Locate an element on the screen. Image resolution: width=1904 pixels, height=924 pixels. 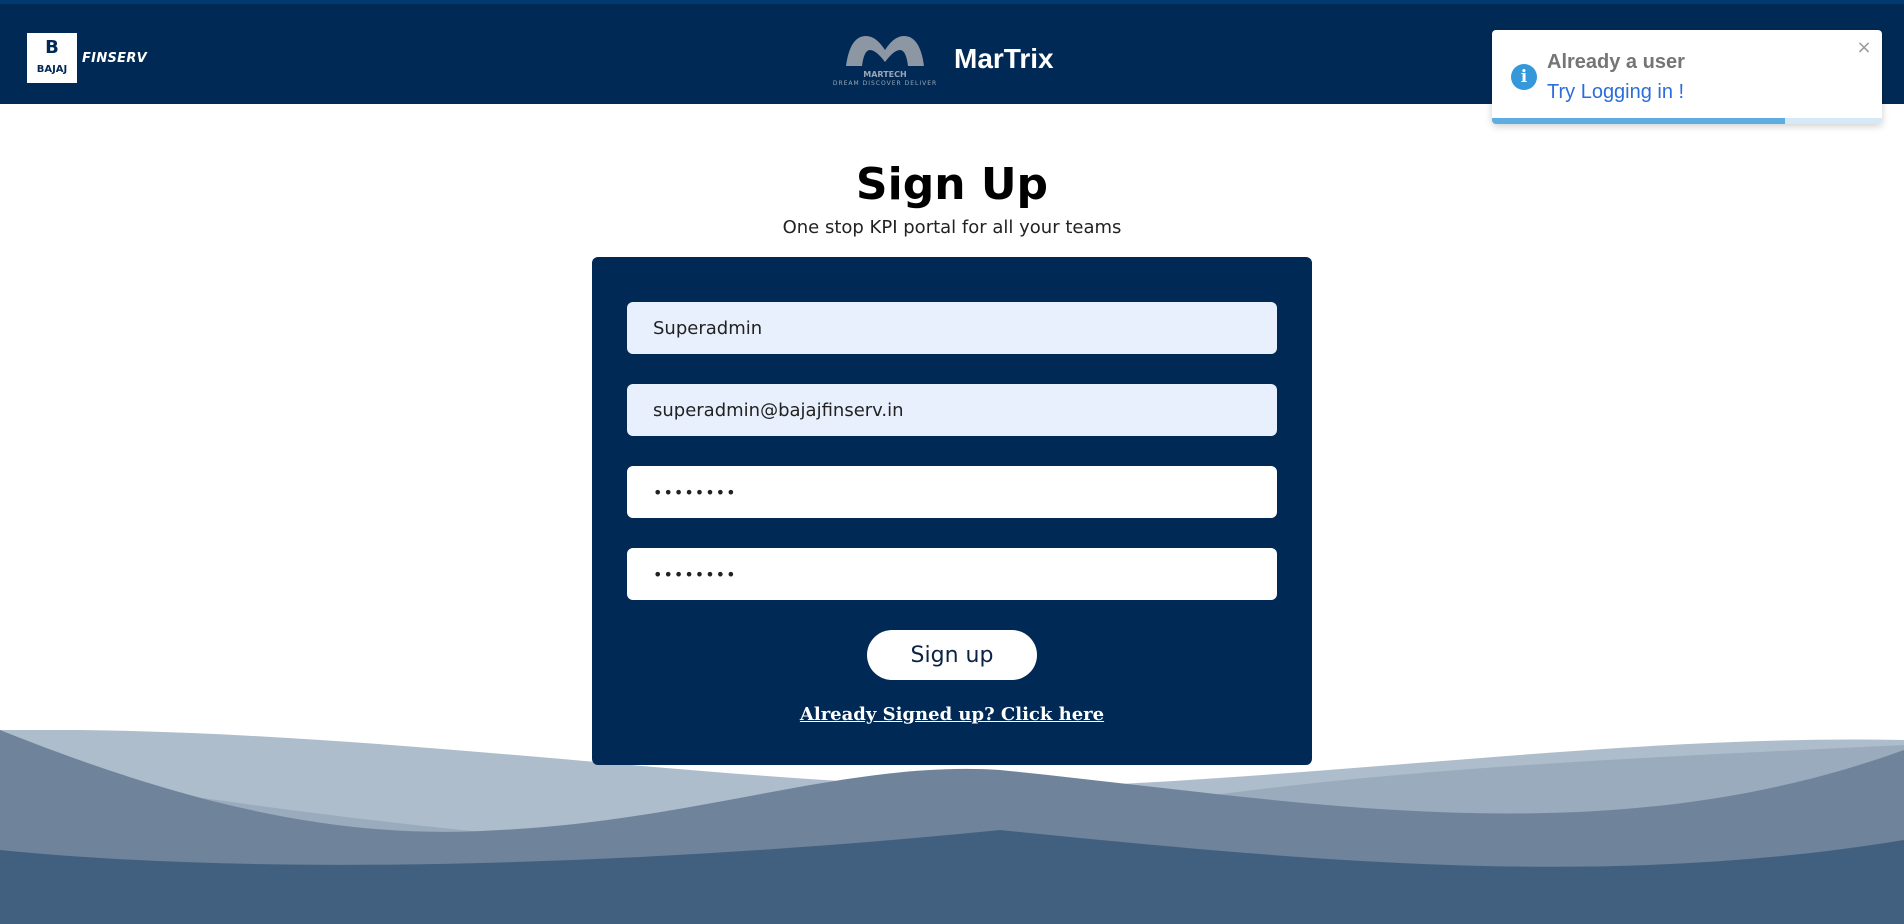
martech-logo: MARTECH DREAM DISCOVER DELIVER is located at coordinates (885, 60).